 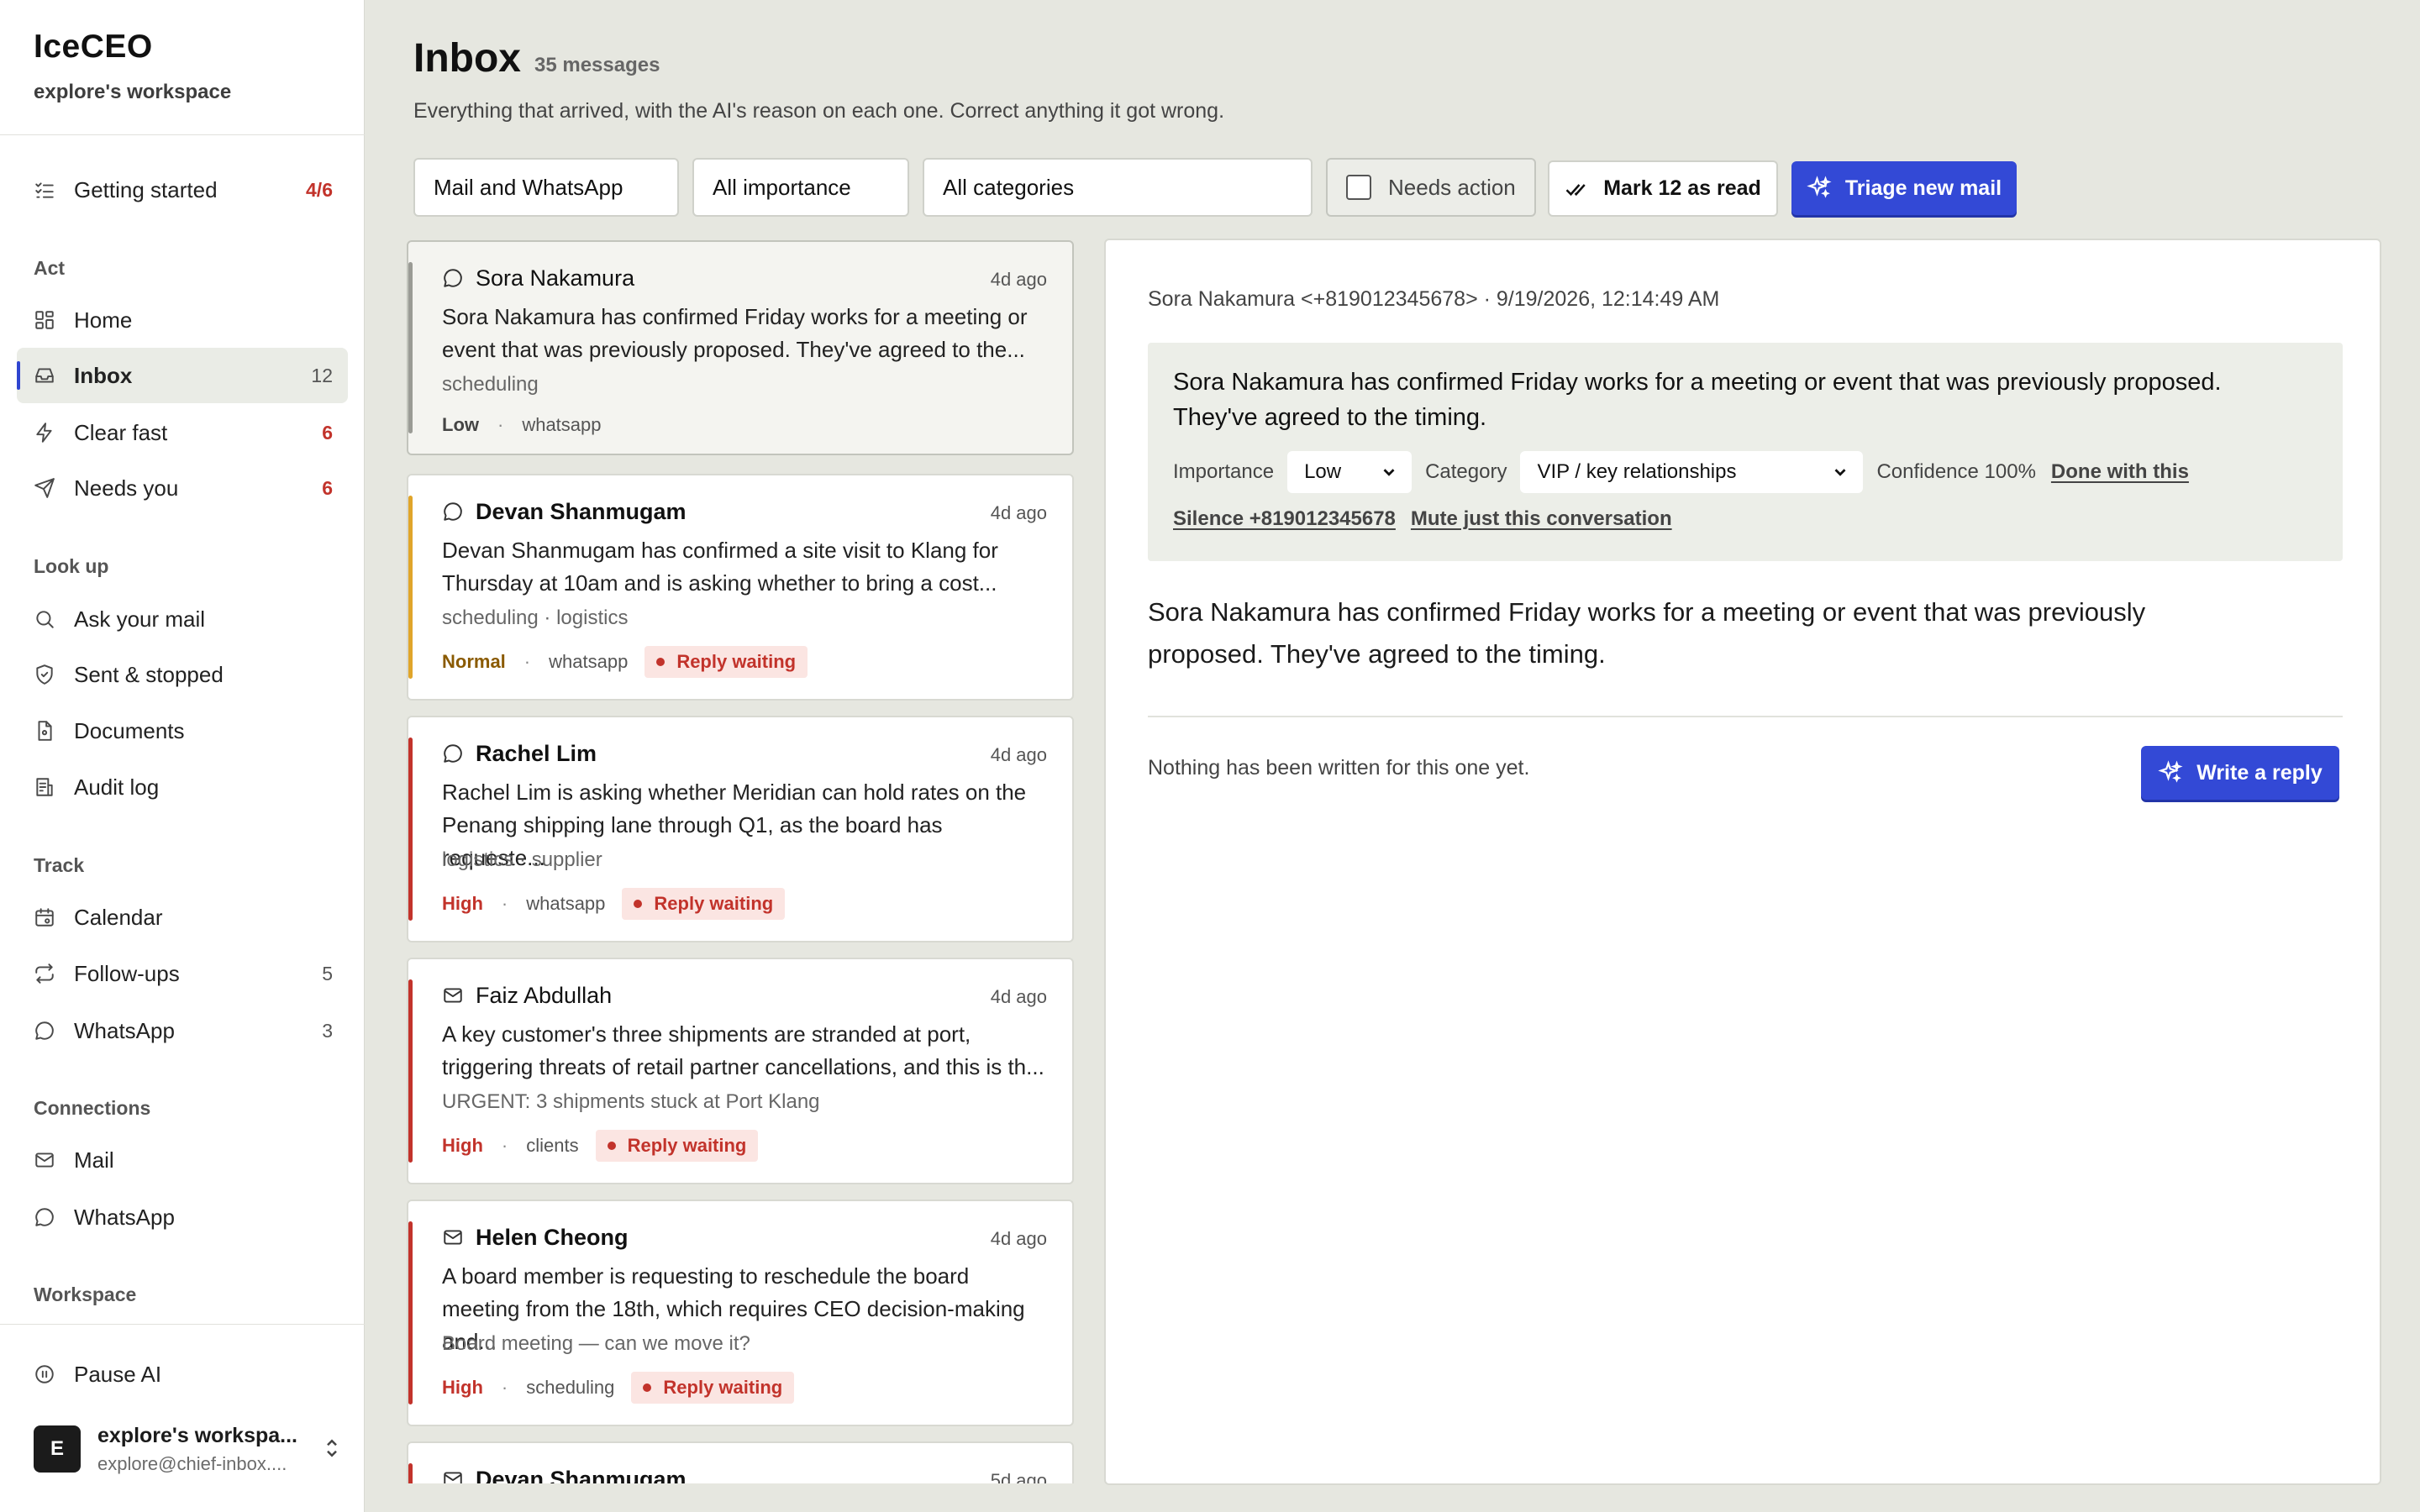 What do you see at coordinates (44, 1160) in the screenshot?
I see `mail-icon` at bounding box center [44, 1160].